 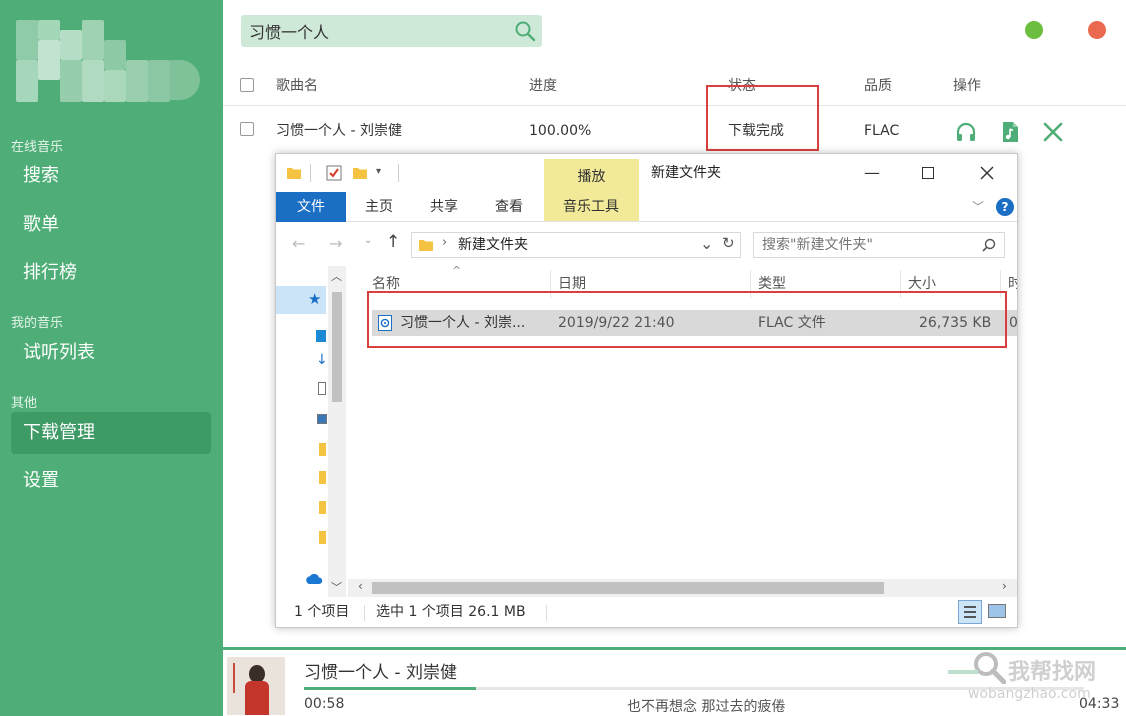 What do you see at coordinates (1013, 323) in the screenshot?
I see `file-extra: 0` at bounding box center [1013, 323].